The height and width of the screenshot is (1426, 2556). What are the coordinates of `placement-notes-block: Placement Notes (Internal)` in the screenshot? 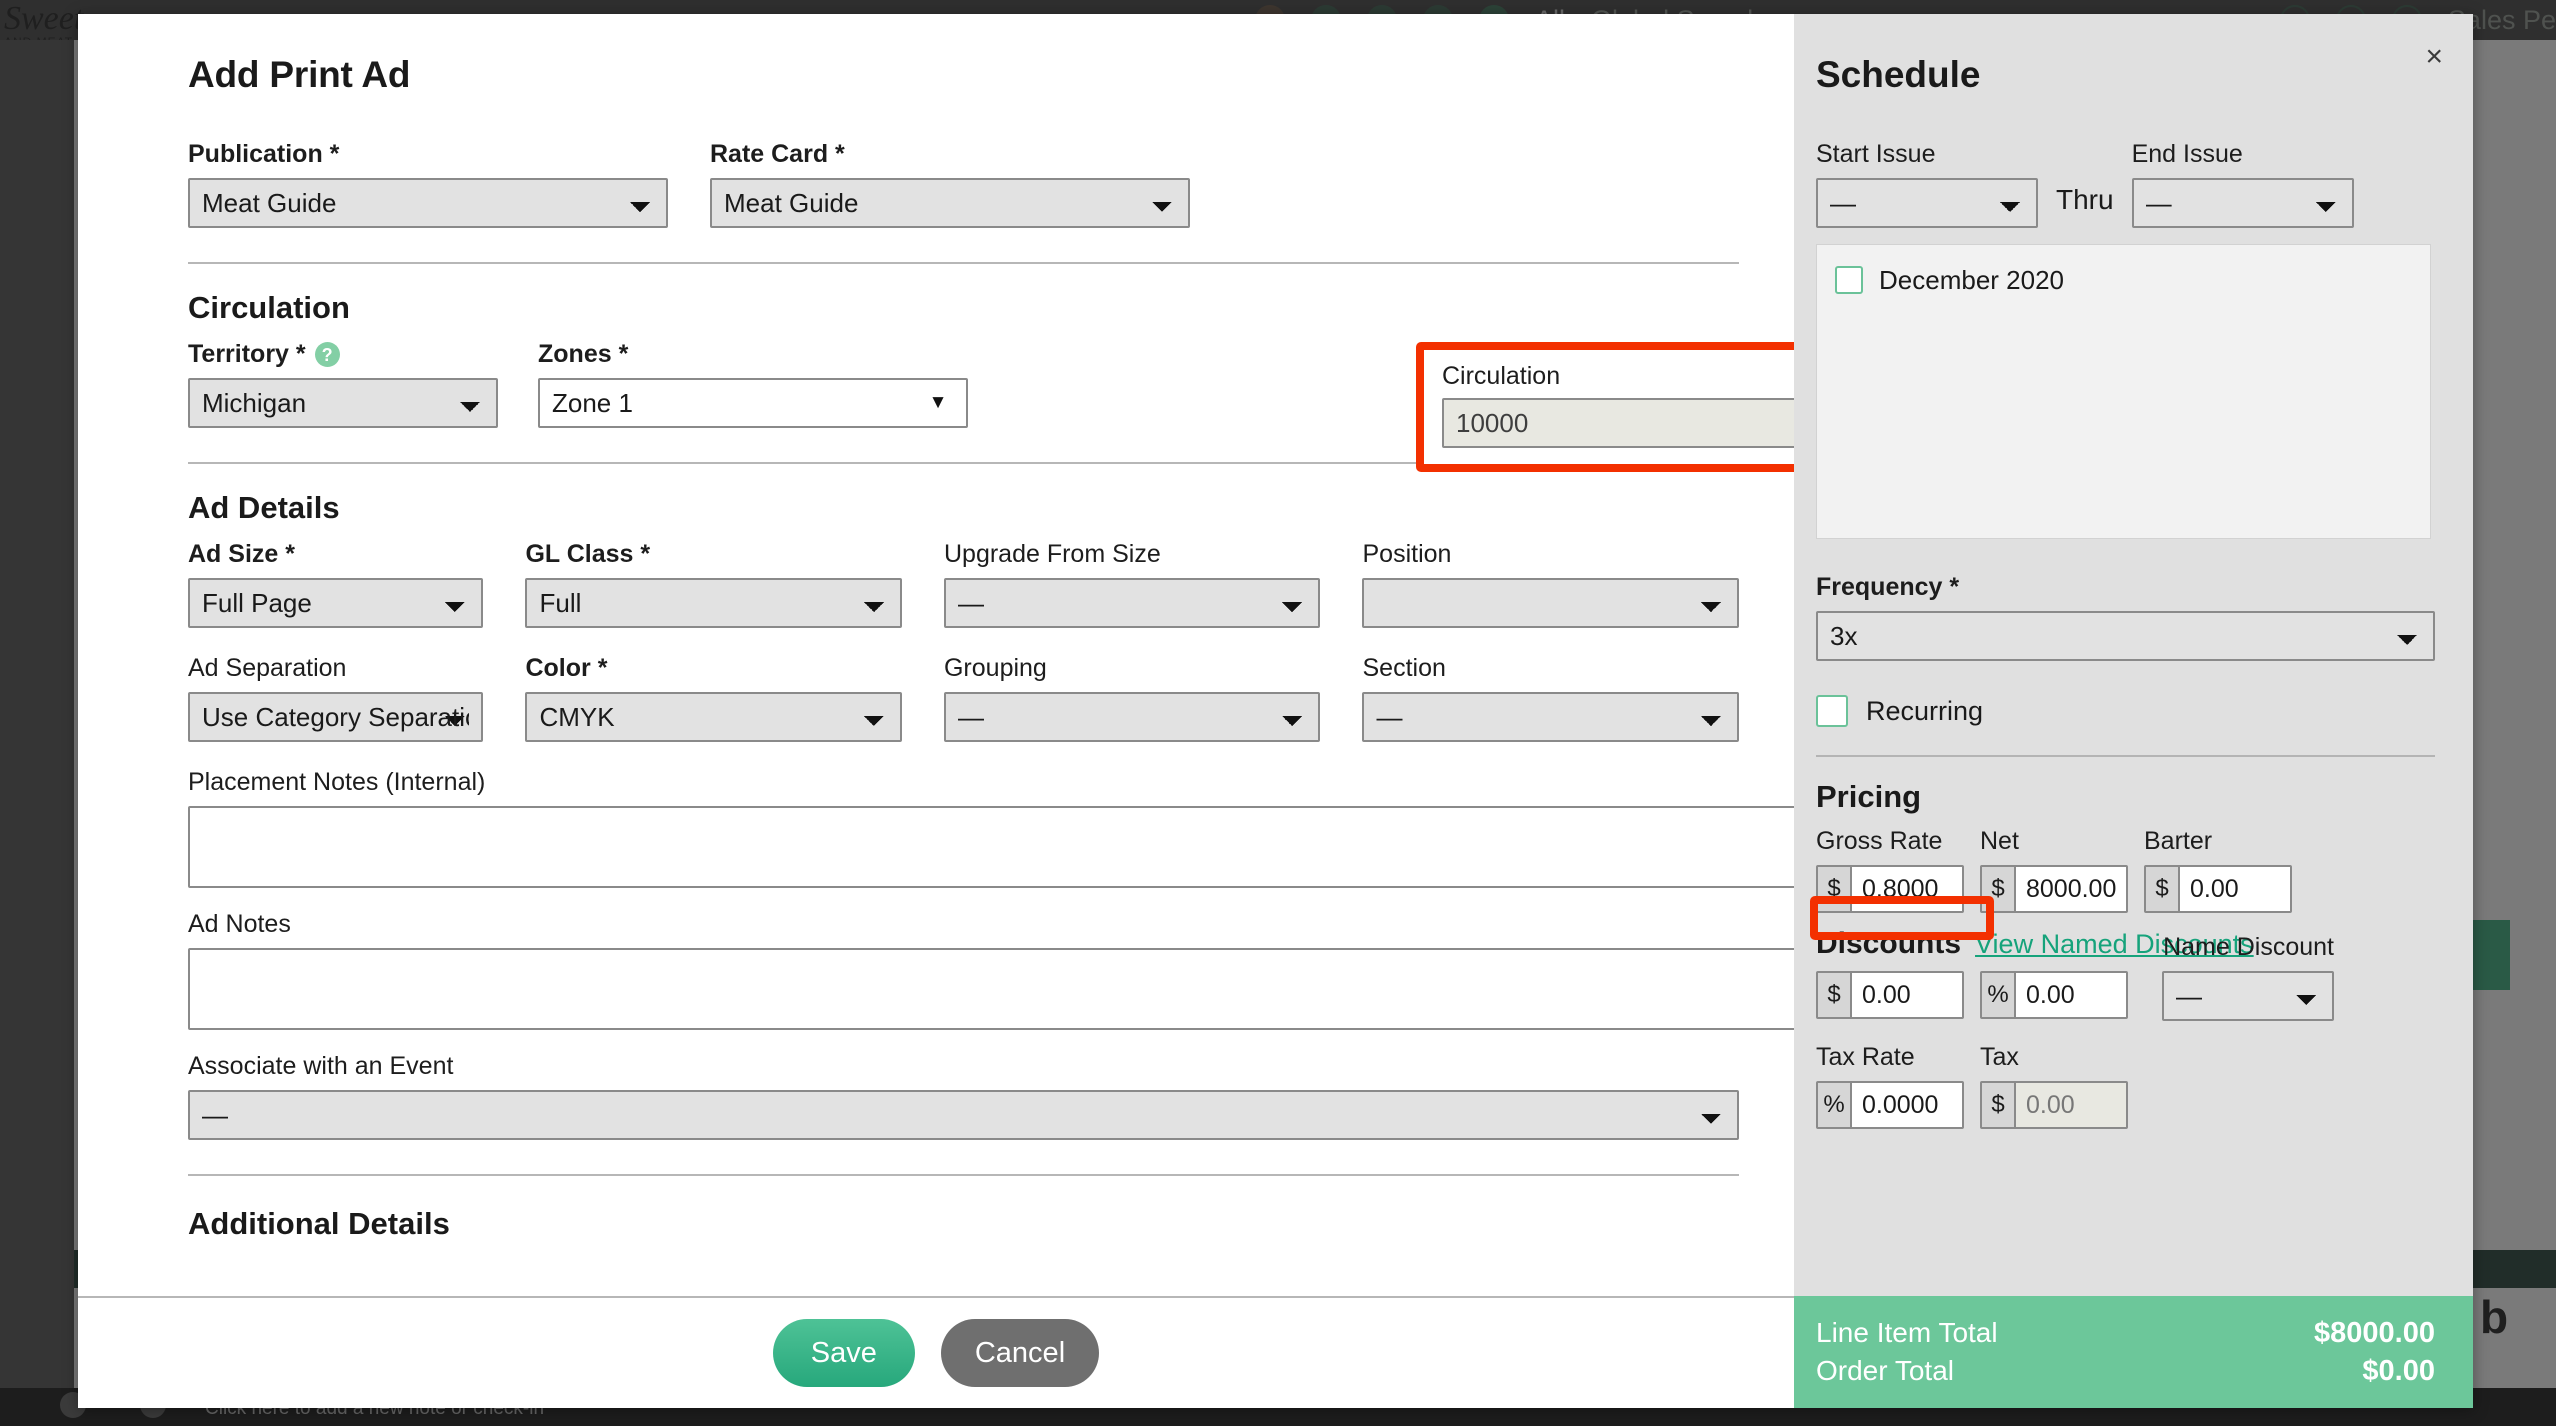 It's located at (991, 828).